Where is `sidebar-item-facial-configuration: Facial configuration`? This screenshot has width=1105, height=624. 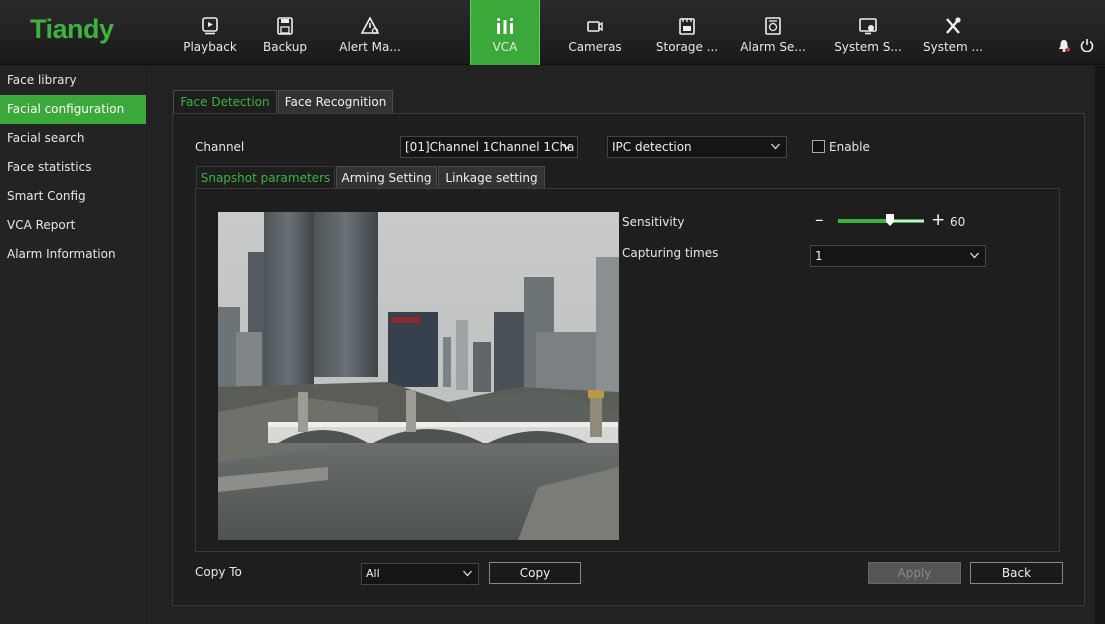
sidebar-item-facial-configuration: Facial configuration is located at coordinates (73, 109).